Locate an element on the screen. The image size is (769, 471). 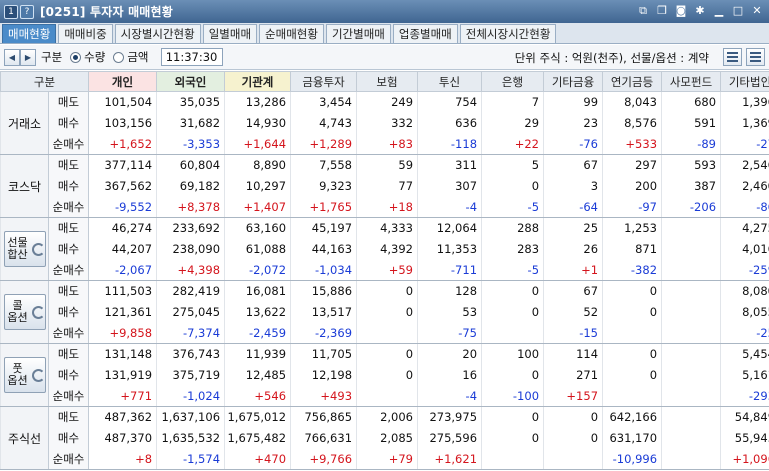
value-cell: 642,166 is located at coordinates (632, 417).